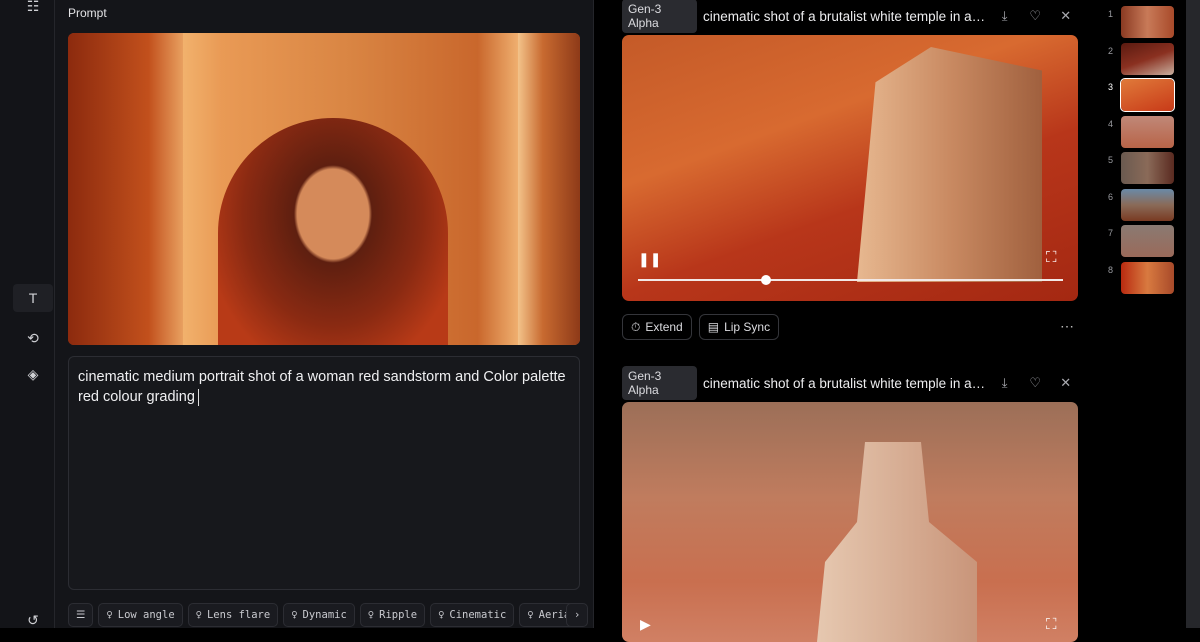 The width and height of the screenshot is (1200, 642). I want to click on generation-thumbnails: 1 2 3 4 5 6 7 8, so click(1140, 152).